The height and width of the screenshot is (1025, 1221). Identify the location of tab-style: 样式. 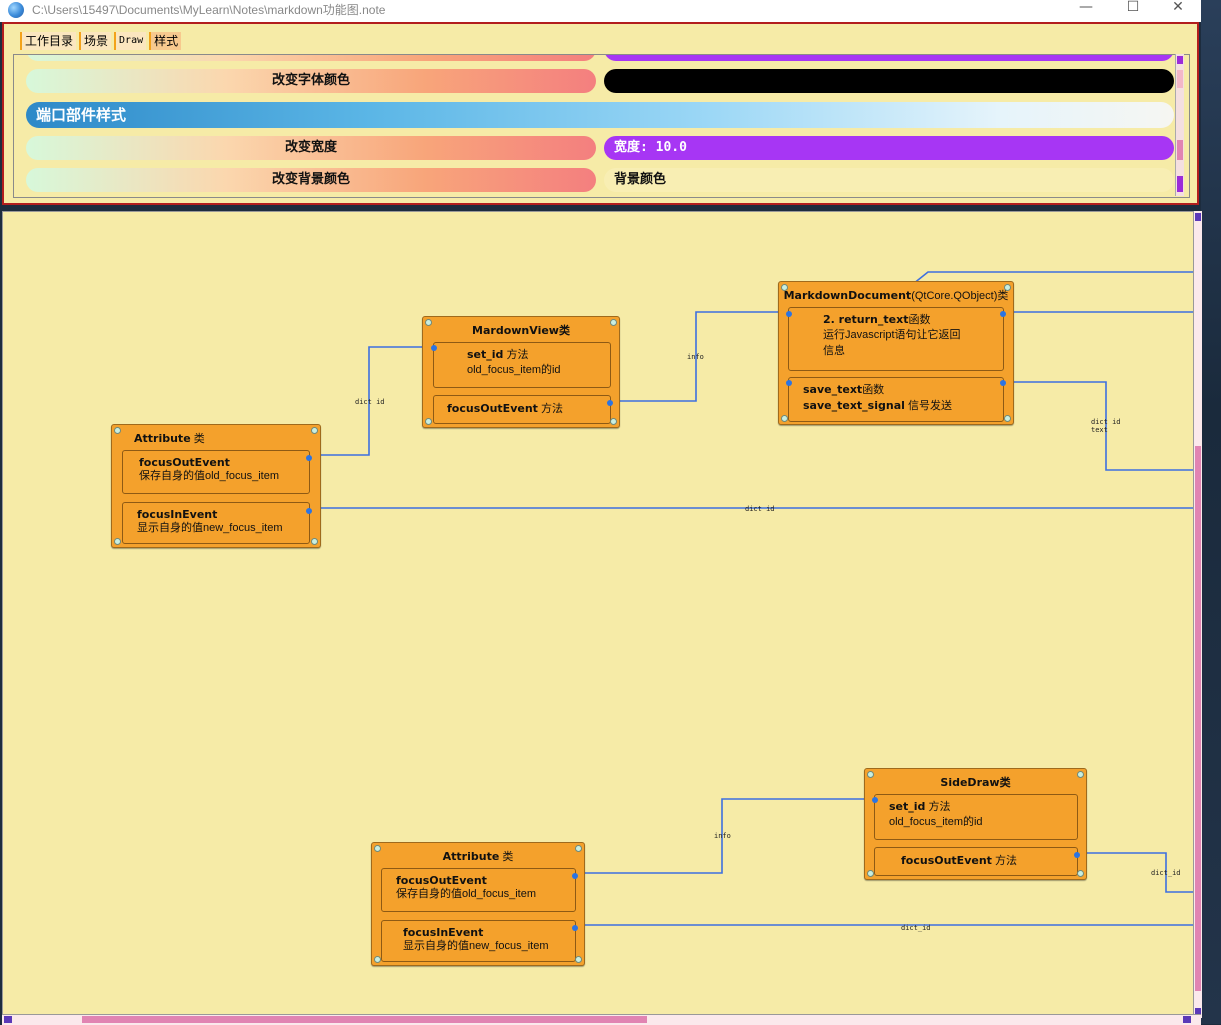
(165, 41).